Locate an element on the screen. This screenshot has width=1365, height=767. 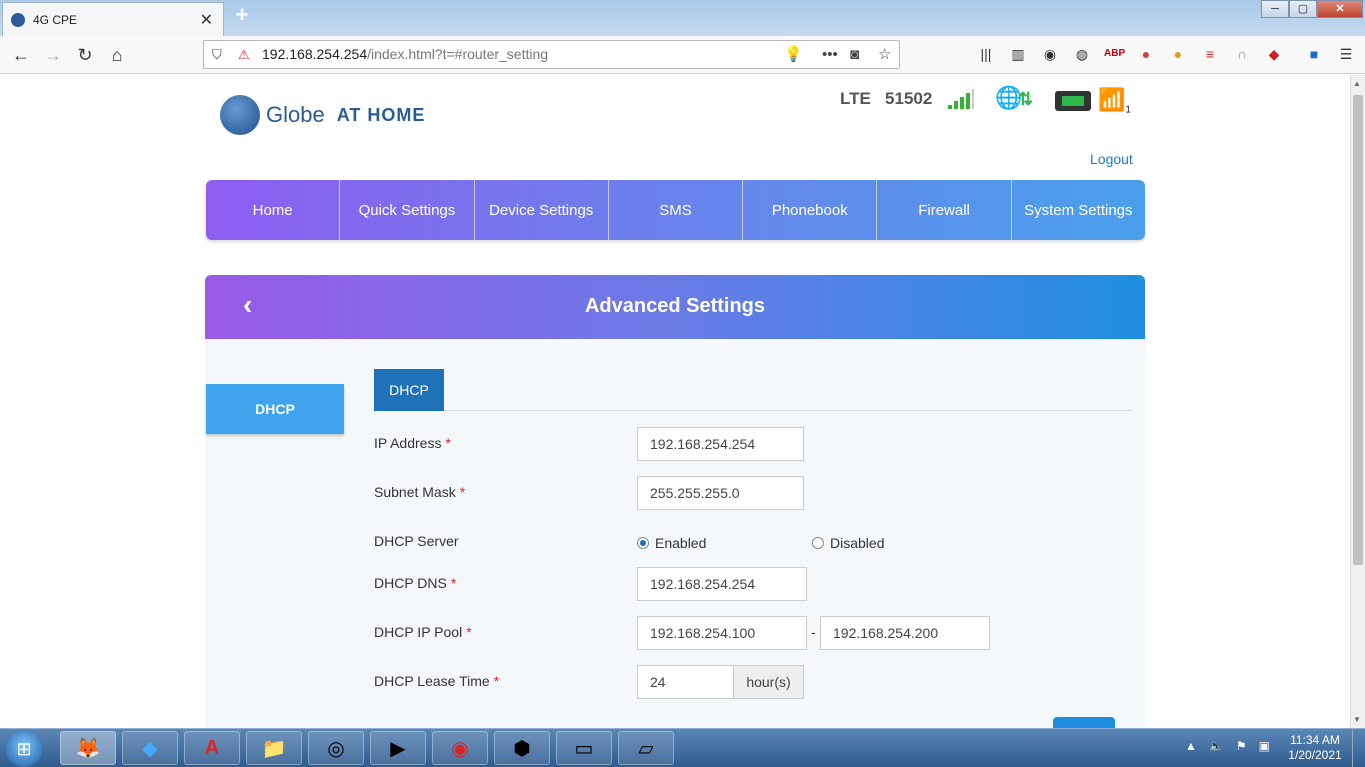
subnet-mask-row: Subnet Mask * 255.255.255.0 is located at coordinates (754, 497).